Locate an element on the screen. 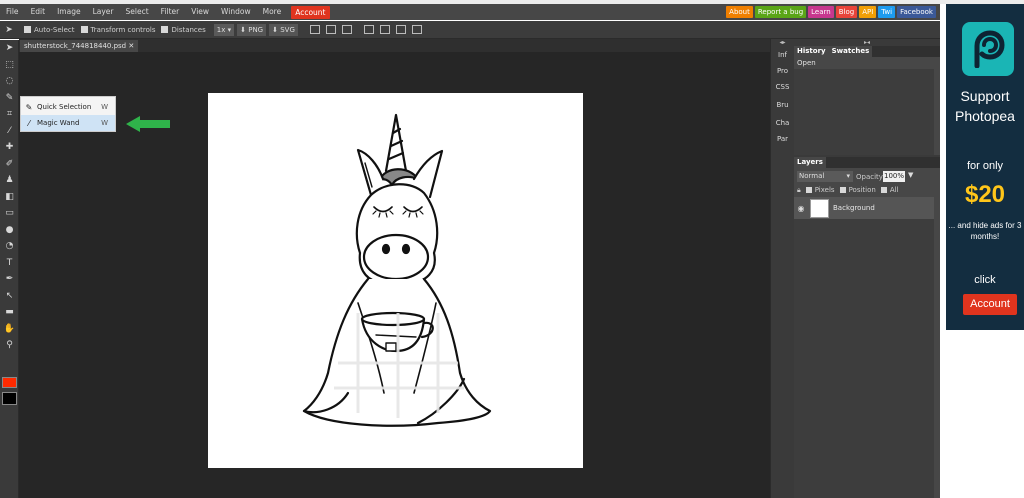 The image size is (1024, 498). blend-mode-select: Normal ▾ is located at coordinates (825, 176).